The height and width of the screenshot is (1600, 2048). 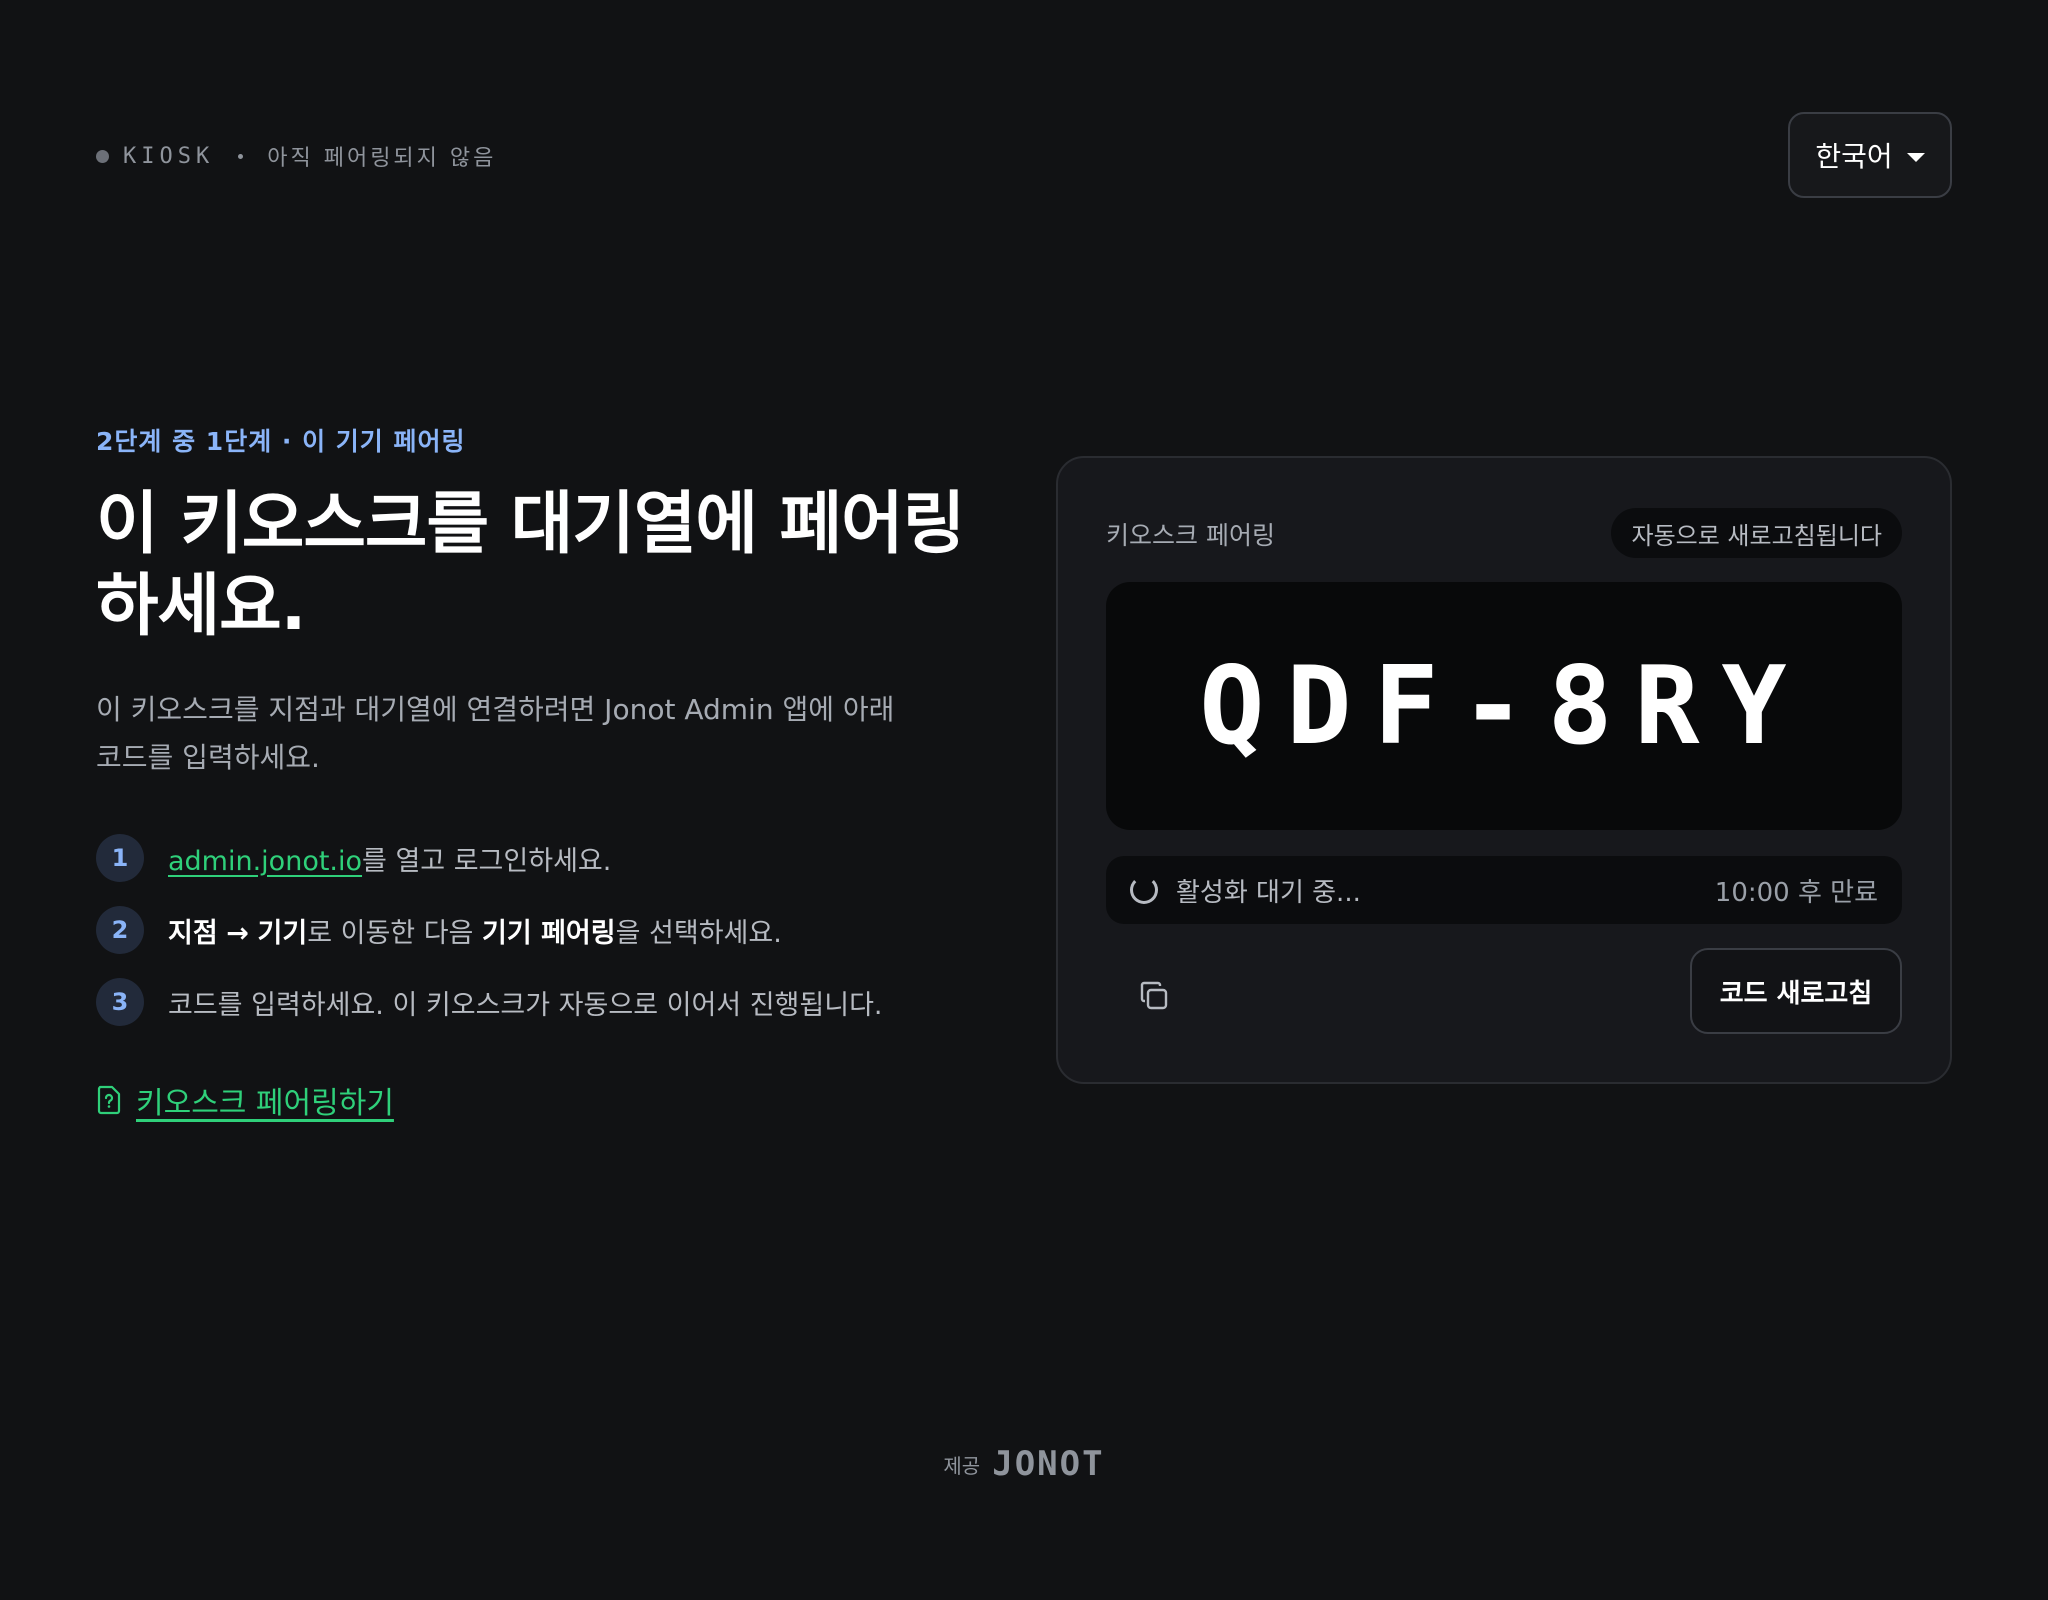 I want to click on admin-site-link: admin.jonot.io, so click(x=265, y=861).